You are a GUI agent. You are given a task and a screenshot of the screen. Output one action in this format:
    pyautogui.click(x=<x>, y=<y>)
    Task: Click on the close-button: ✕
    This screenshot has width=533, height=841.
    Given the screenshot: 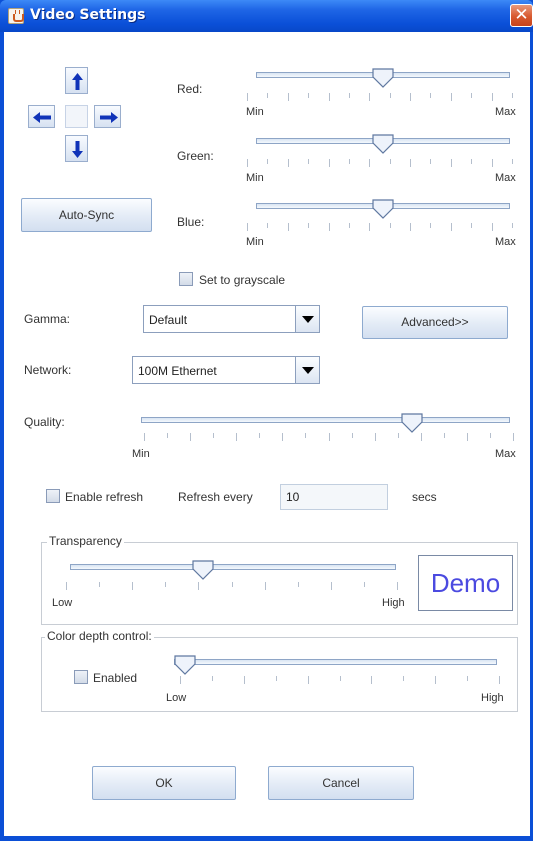 What is the action you would take?
    pyautogui.click(x=521, y=15)
    